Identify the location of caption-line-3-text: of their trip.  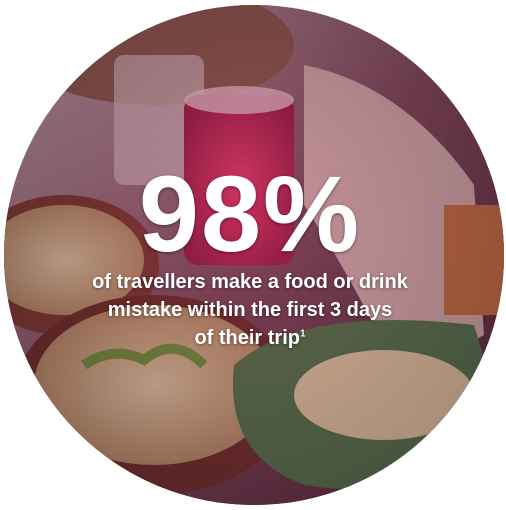
(247, 338).